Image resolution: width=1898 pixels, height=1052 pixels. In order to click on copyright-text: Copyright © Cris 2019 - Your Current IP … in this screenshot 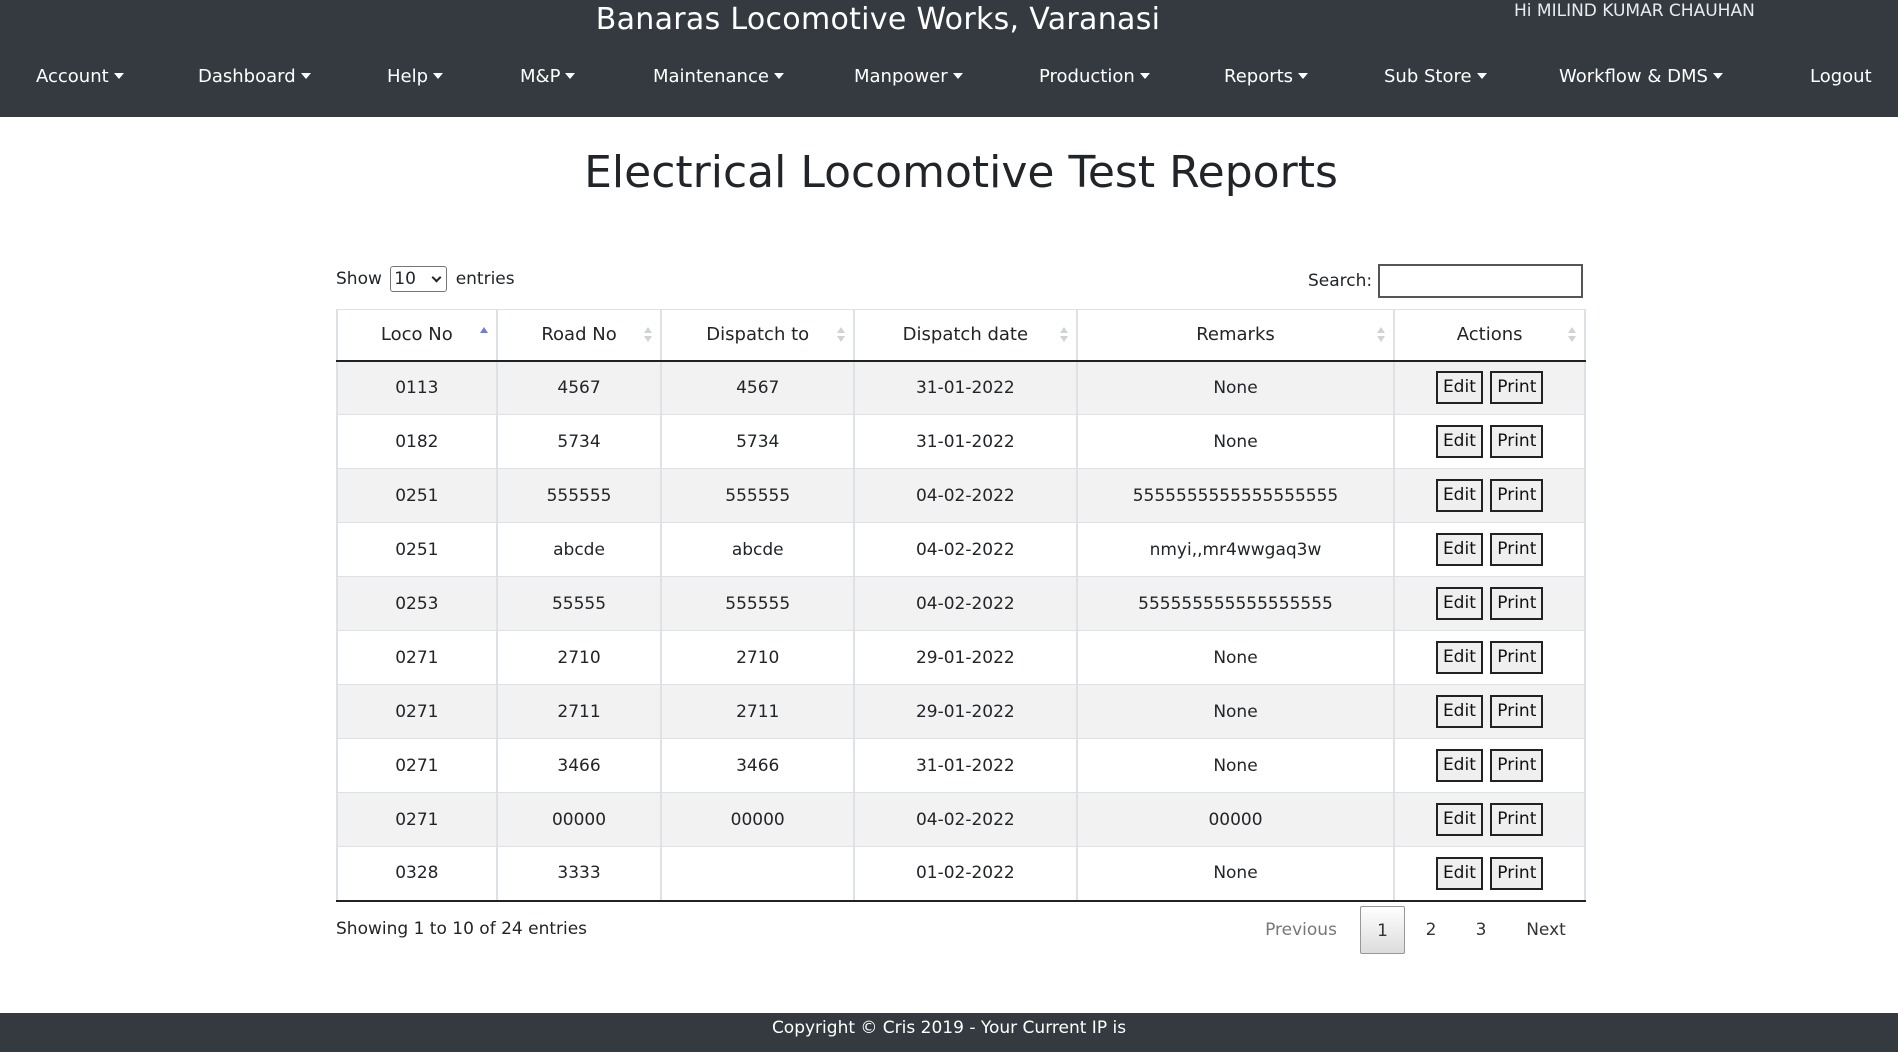, I will do `click(949, 1028)`.